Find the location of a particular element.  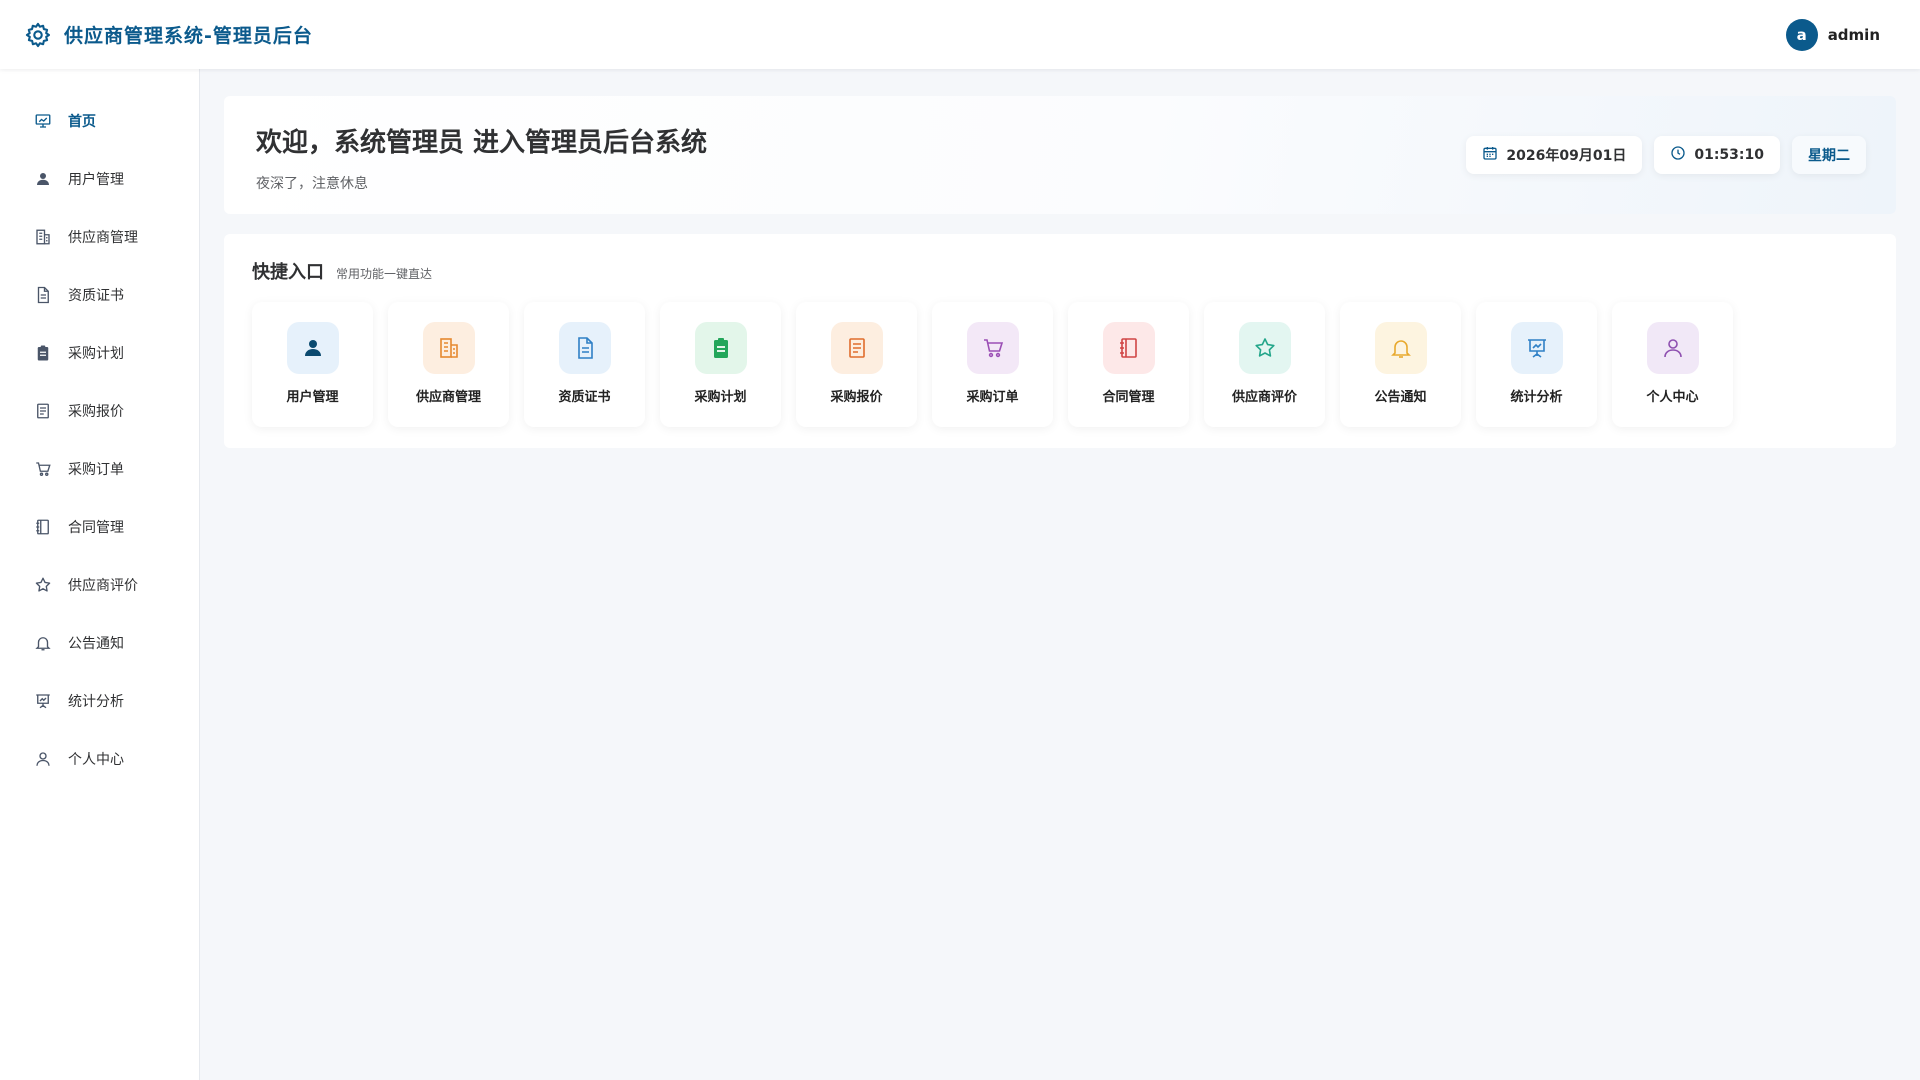

sidebar-item-evaluation: 供应商评价 is located at coordinates (99, 585).